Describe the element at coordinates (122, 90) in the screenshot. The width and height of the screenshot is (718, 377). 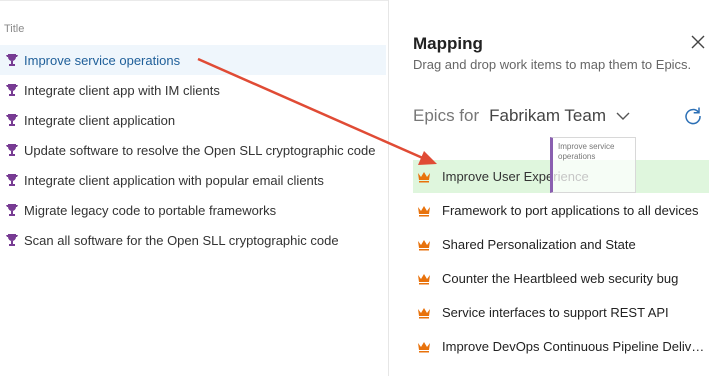
I see `backlog-row-title: Integrate client app with IM clients` at that location.